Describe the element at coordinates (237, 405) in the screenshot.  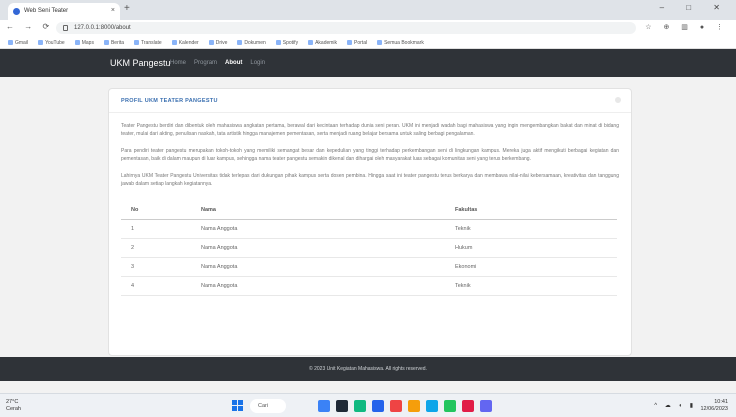
I see `windows-start-icon` at that location.